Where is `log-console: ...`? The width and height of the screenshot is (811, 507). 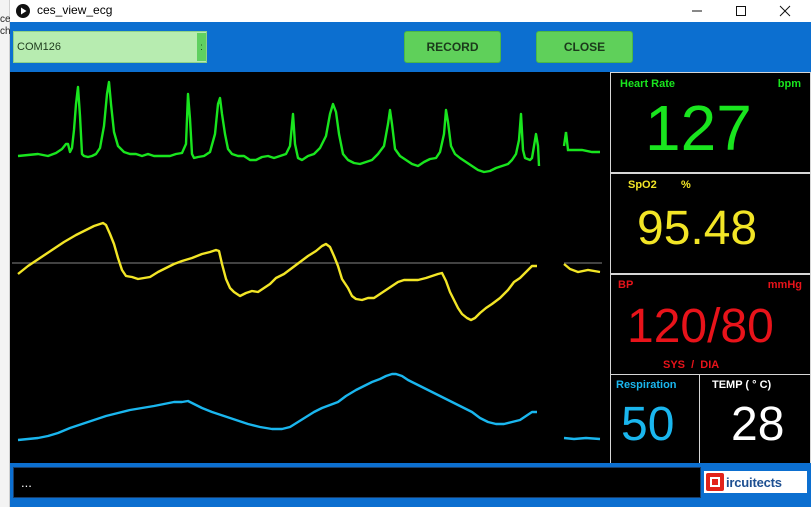 log-console: ... is located at coordinates (357, 482).